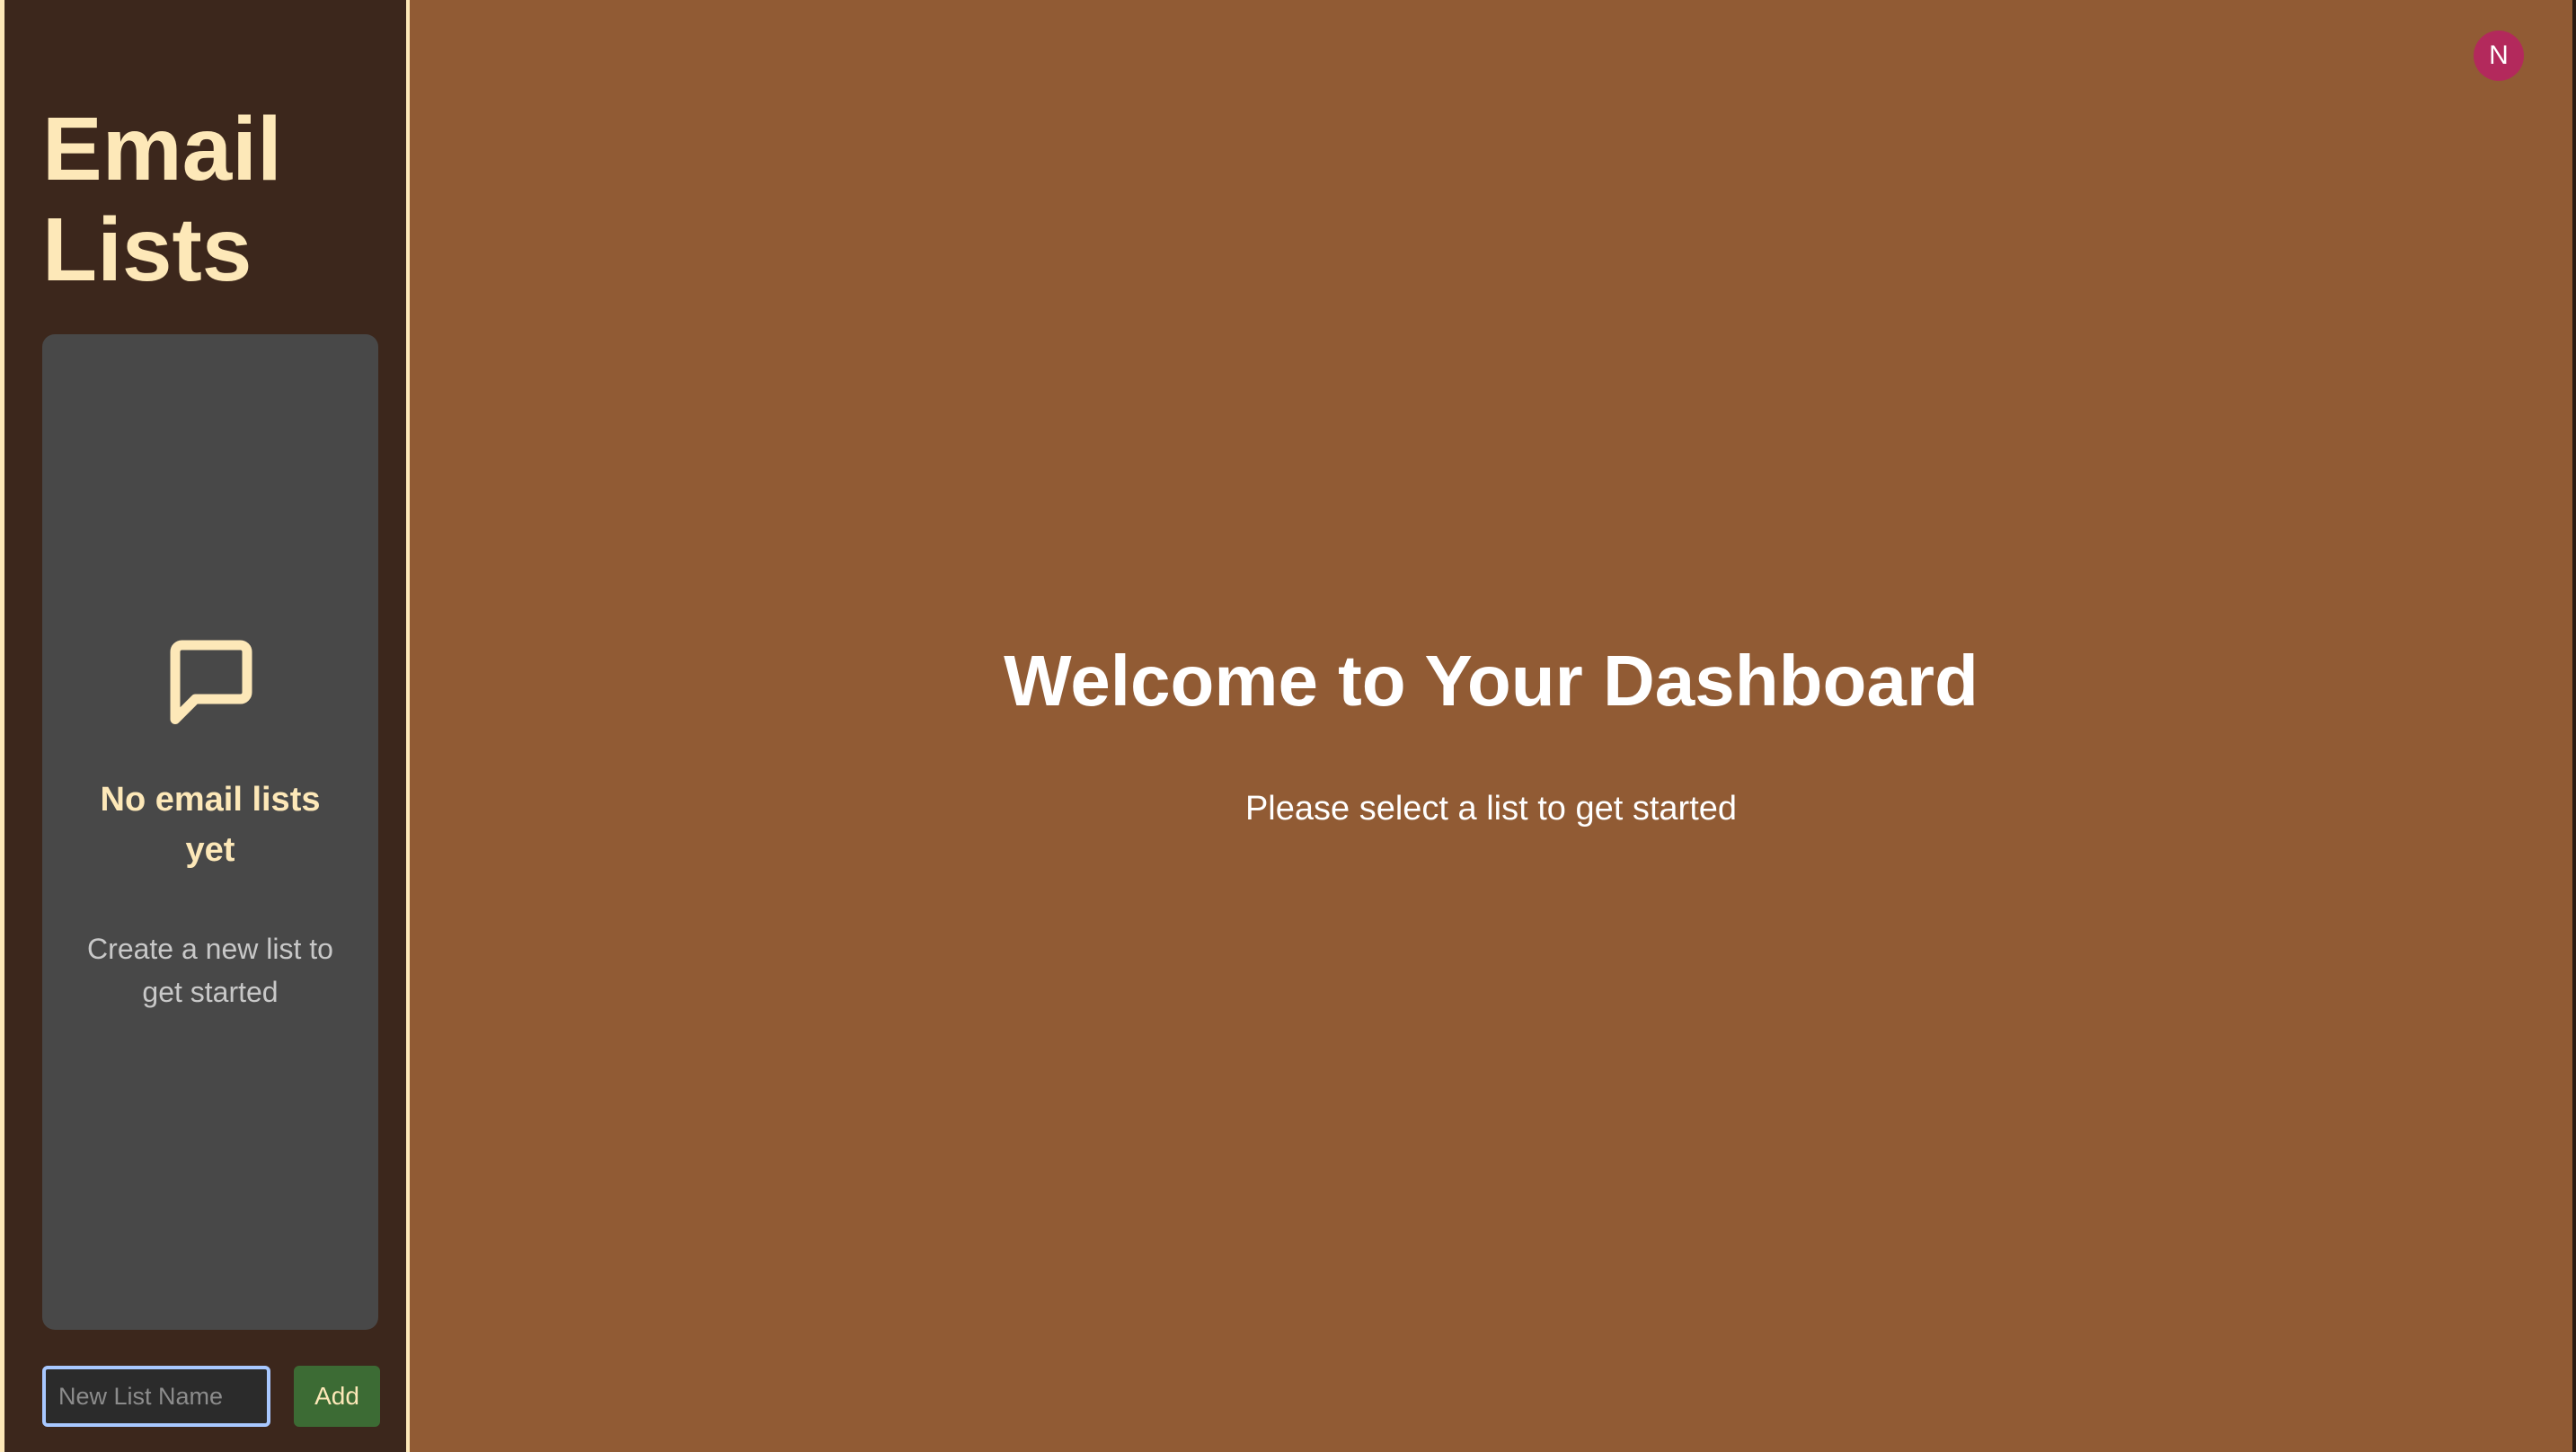  I want to click on empty-state-heading: No email lists yet, so click(211, 825).